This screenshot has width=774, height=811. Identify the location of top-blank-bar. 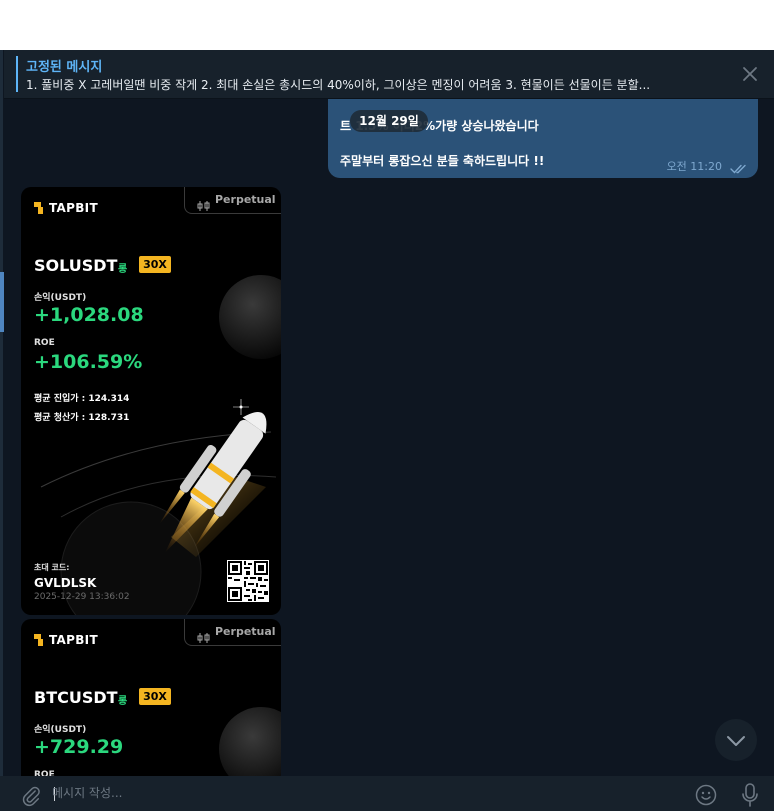
(387, 25).